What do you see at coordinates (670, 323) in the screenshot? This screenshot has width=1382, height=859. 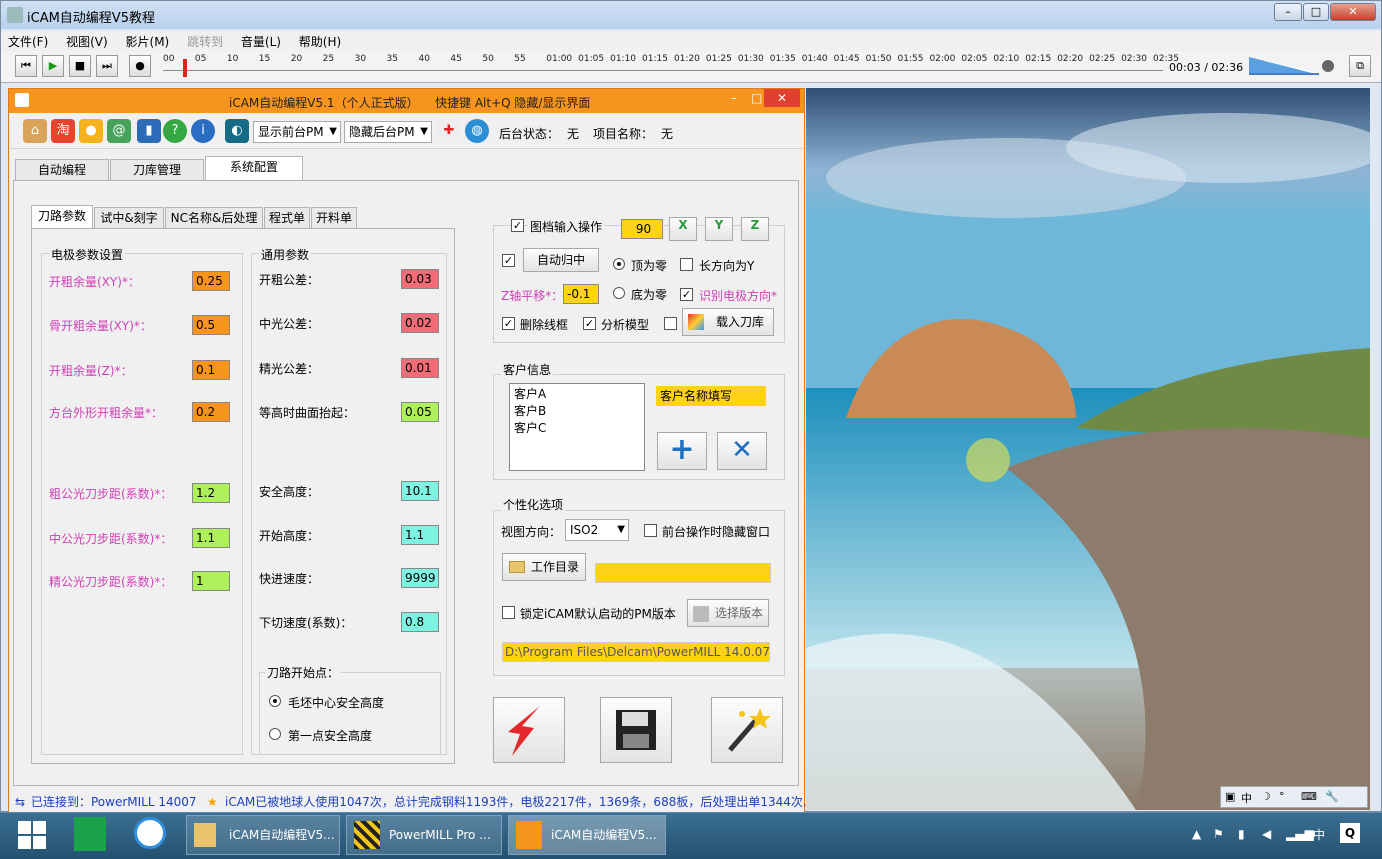 I see `load-library-checkbox` at bounding box center [670, 323].